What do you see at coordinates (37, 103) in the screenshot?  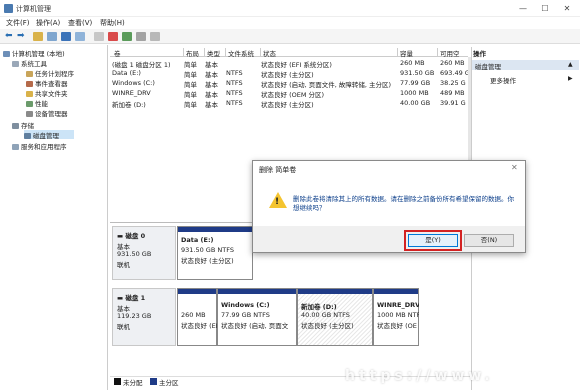 I see `tree-item-performance: 性能` at bounding box center [37, 103].